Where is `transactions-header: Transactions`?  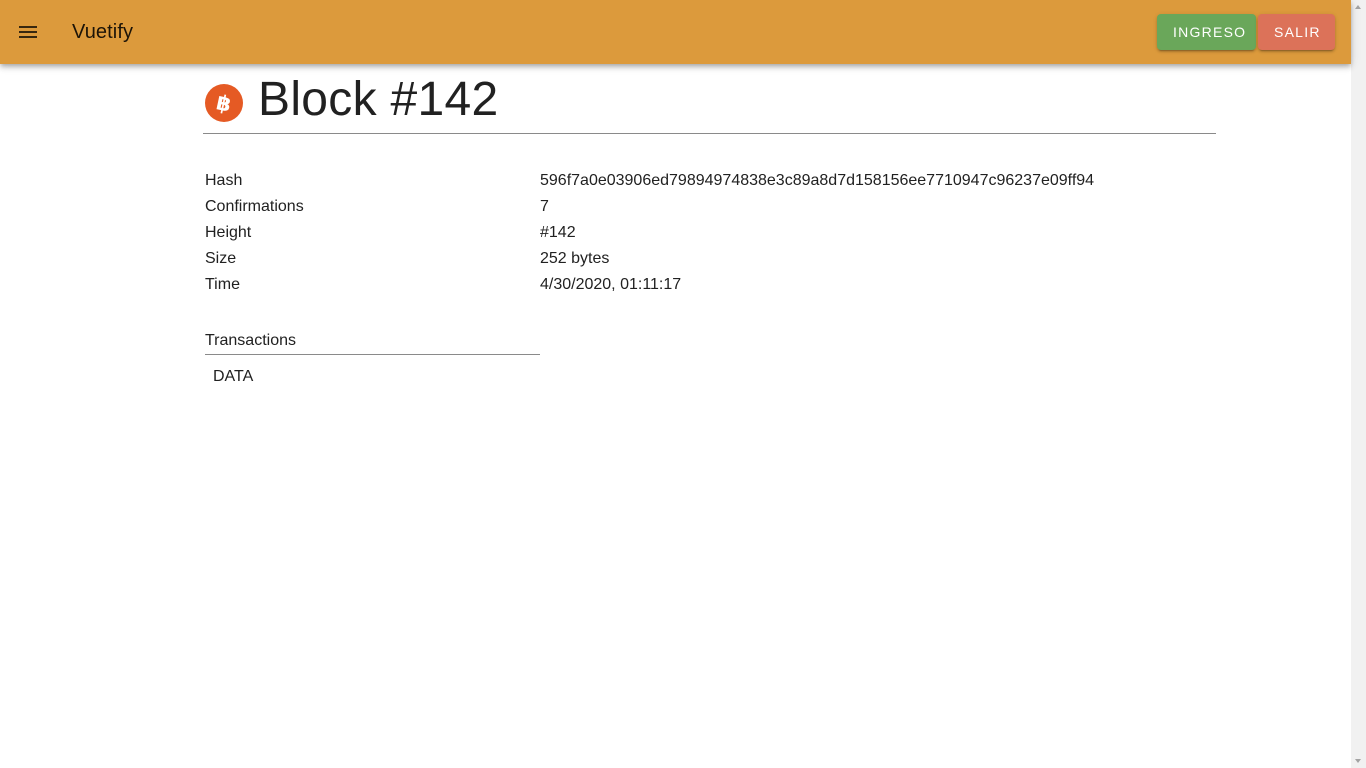
transactions-header: Transactions is located at coordinates (372, 343).